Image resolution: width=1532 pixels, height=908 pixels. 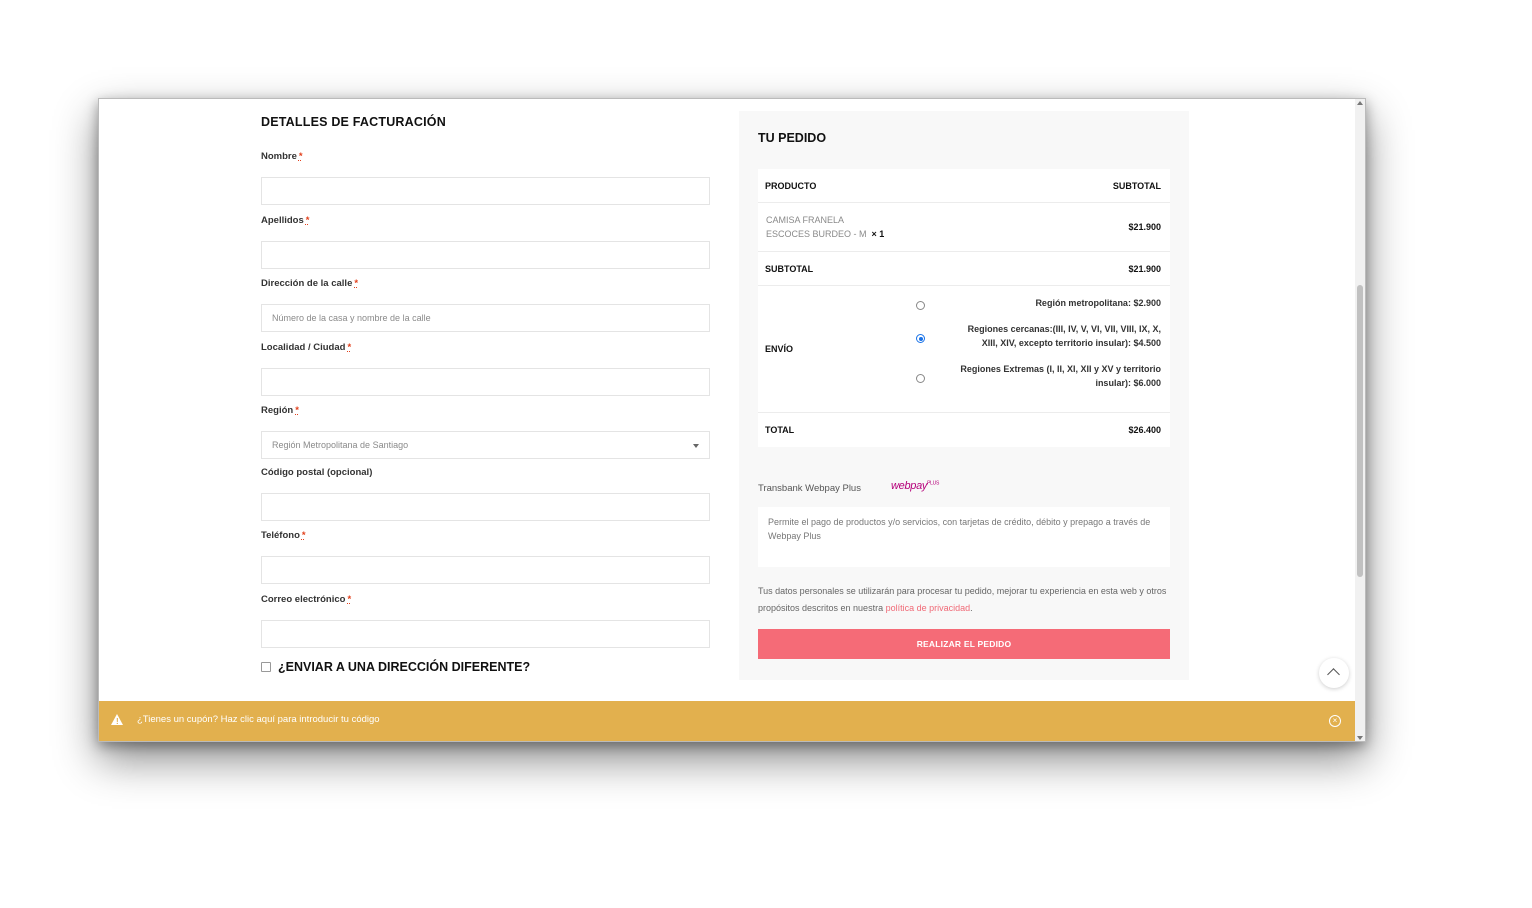 I want to click on order-title: TU PEDIDO, so click(x=792, y=138).